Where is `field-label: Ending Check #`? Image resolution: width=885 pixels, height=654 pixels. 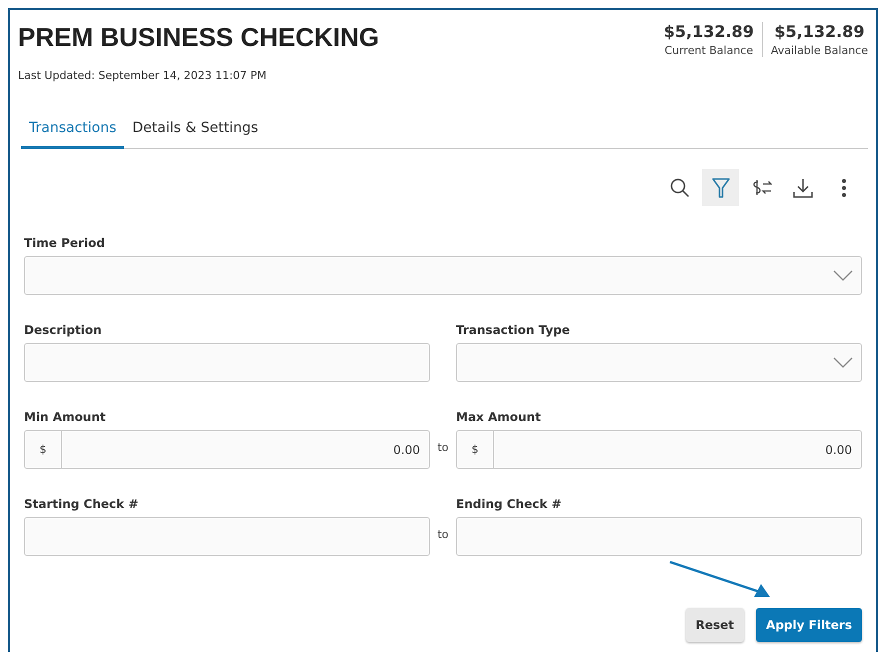
field-label: Ending Check # is located at coordinates (509, 504).